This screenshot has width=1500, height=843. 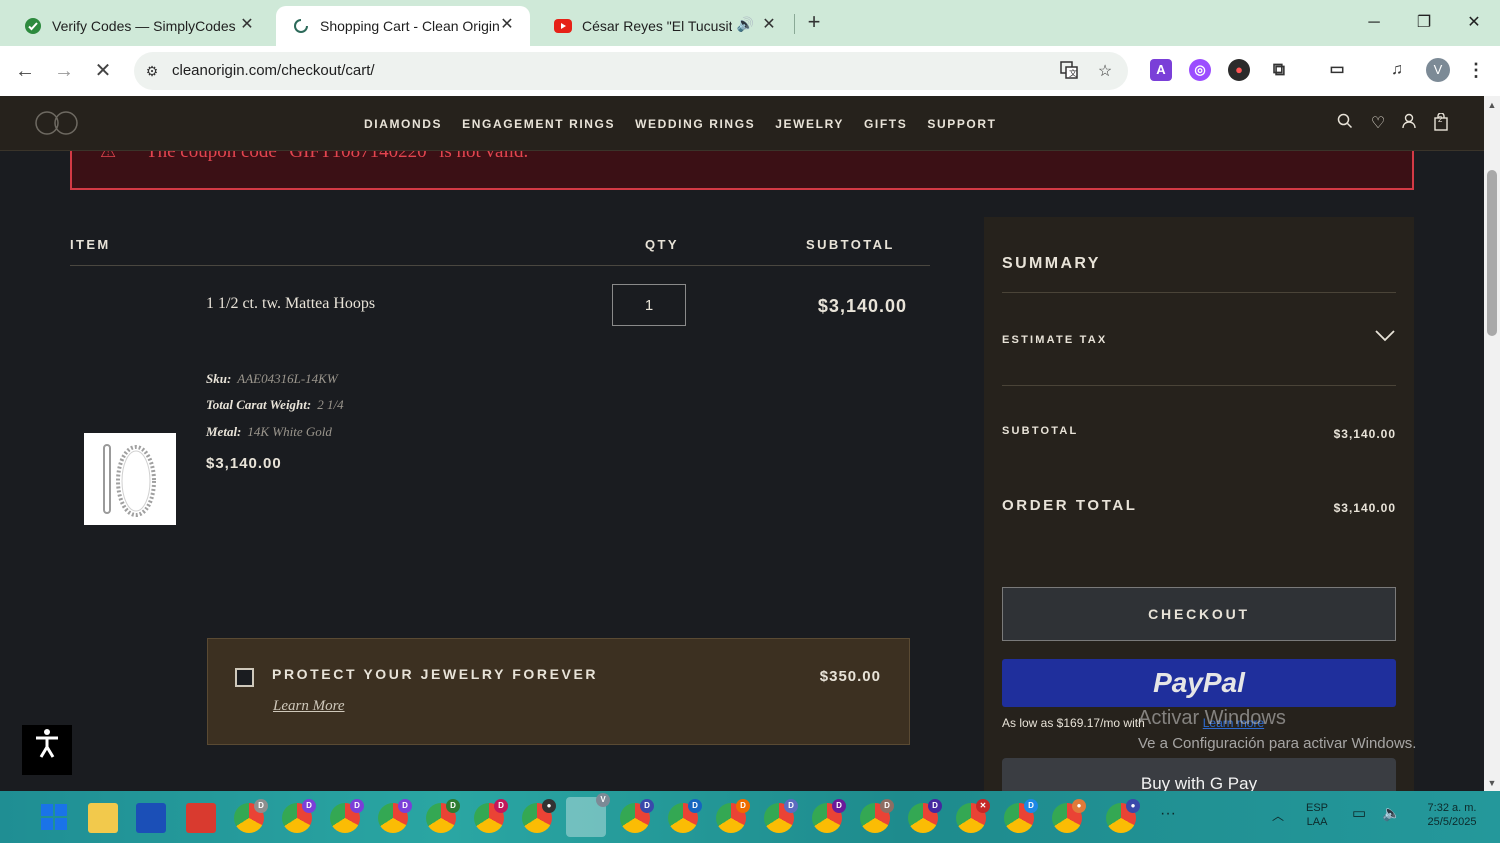 What do you see at coordinates (403, 26) in the screenshot?
I see `tab-shopping-cart: Shopping Cart - Clean Origin ✕` at bounding box center [403, 26].